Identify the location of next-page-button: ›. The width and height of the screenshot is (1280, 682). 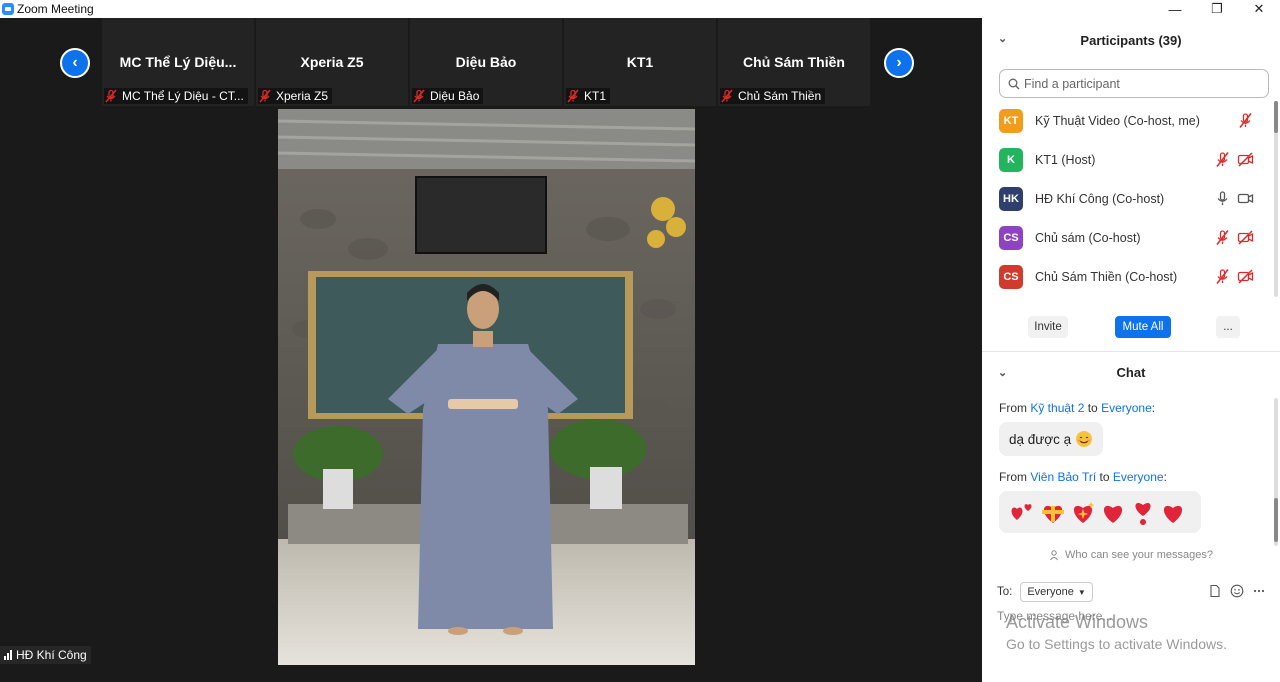
(899, 63).